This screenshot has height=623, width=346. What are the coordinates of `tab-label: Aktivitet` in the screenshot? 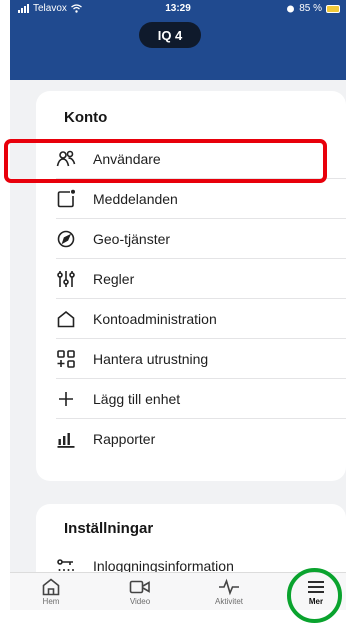 It's located at (228, 601).